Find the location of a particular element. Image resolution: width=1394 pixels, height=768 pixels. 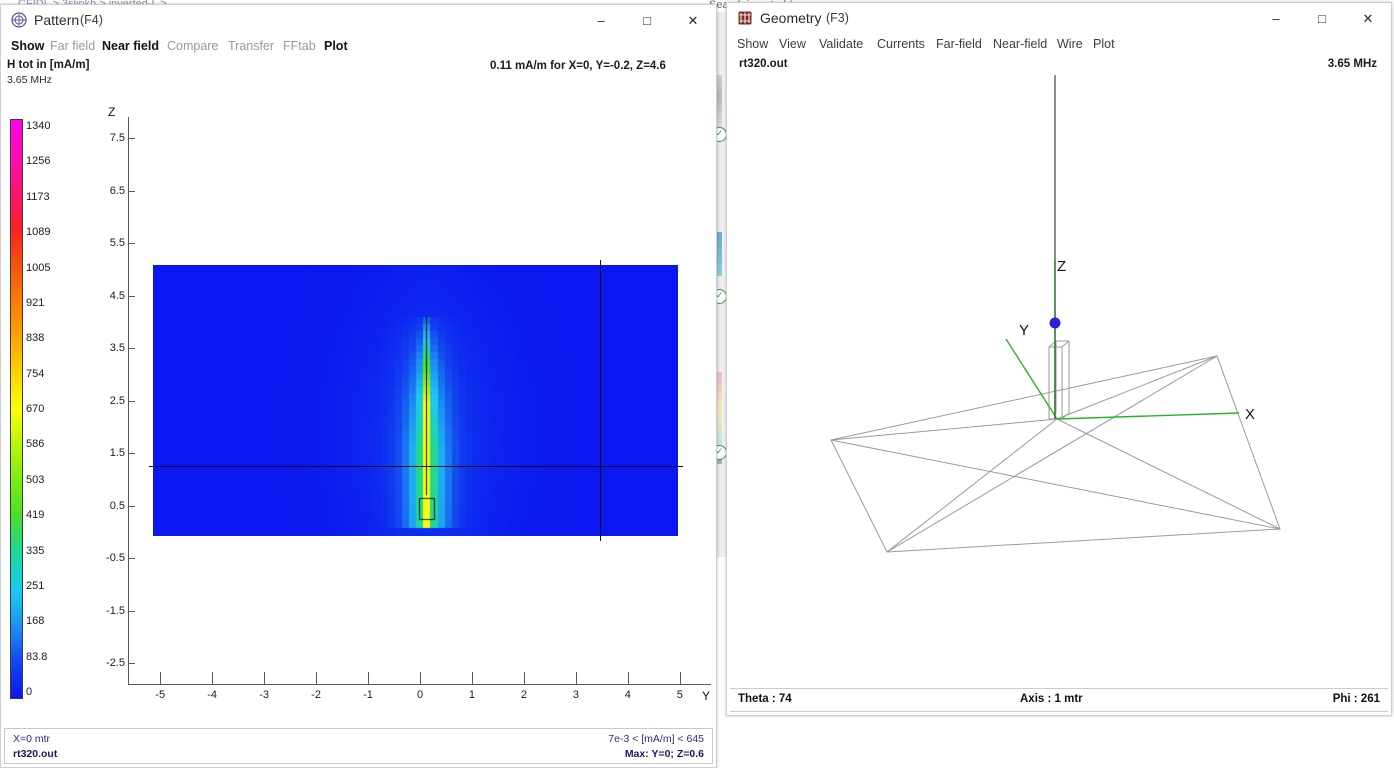

colorbar-tick: 670 is located at coordinates (35, 409).